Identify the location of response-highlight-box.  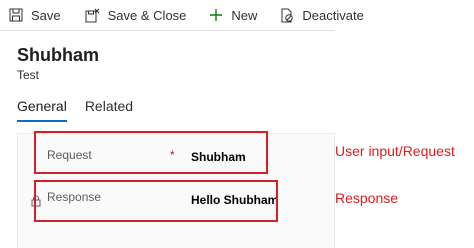
(156, 201).